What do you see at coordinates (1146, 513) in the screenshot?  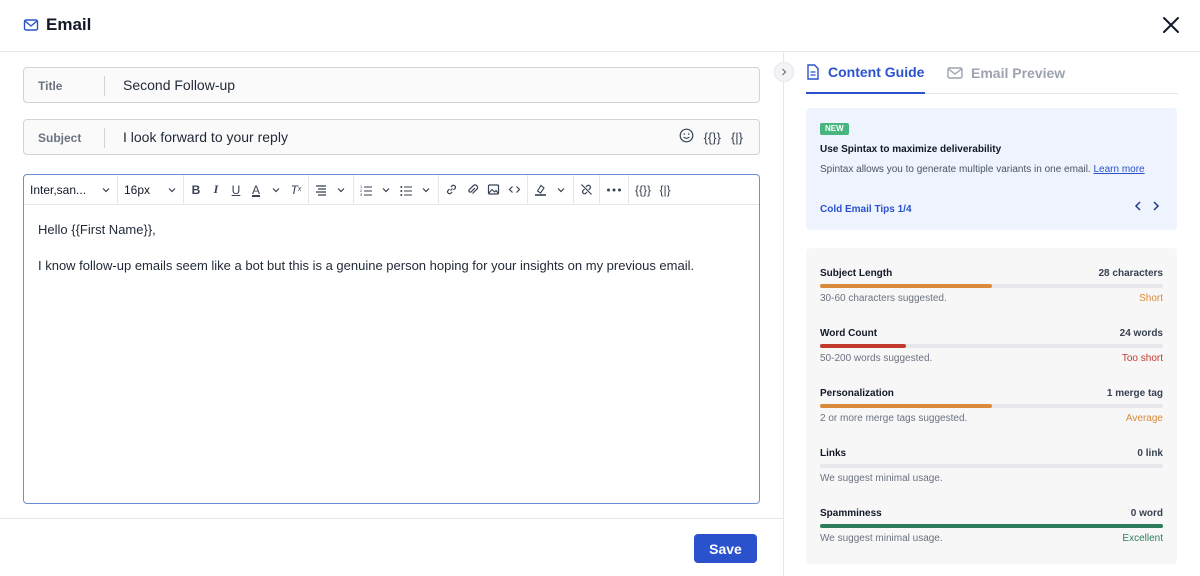 I see `metric-value: 0 word` at bounding box center [1146, 513].